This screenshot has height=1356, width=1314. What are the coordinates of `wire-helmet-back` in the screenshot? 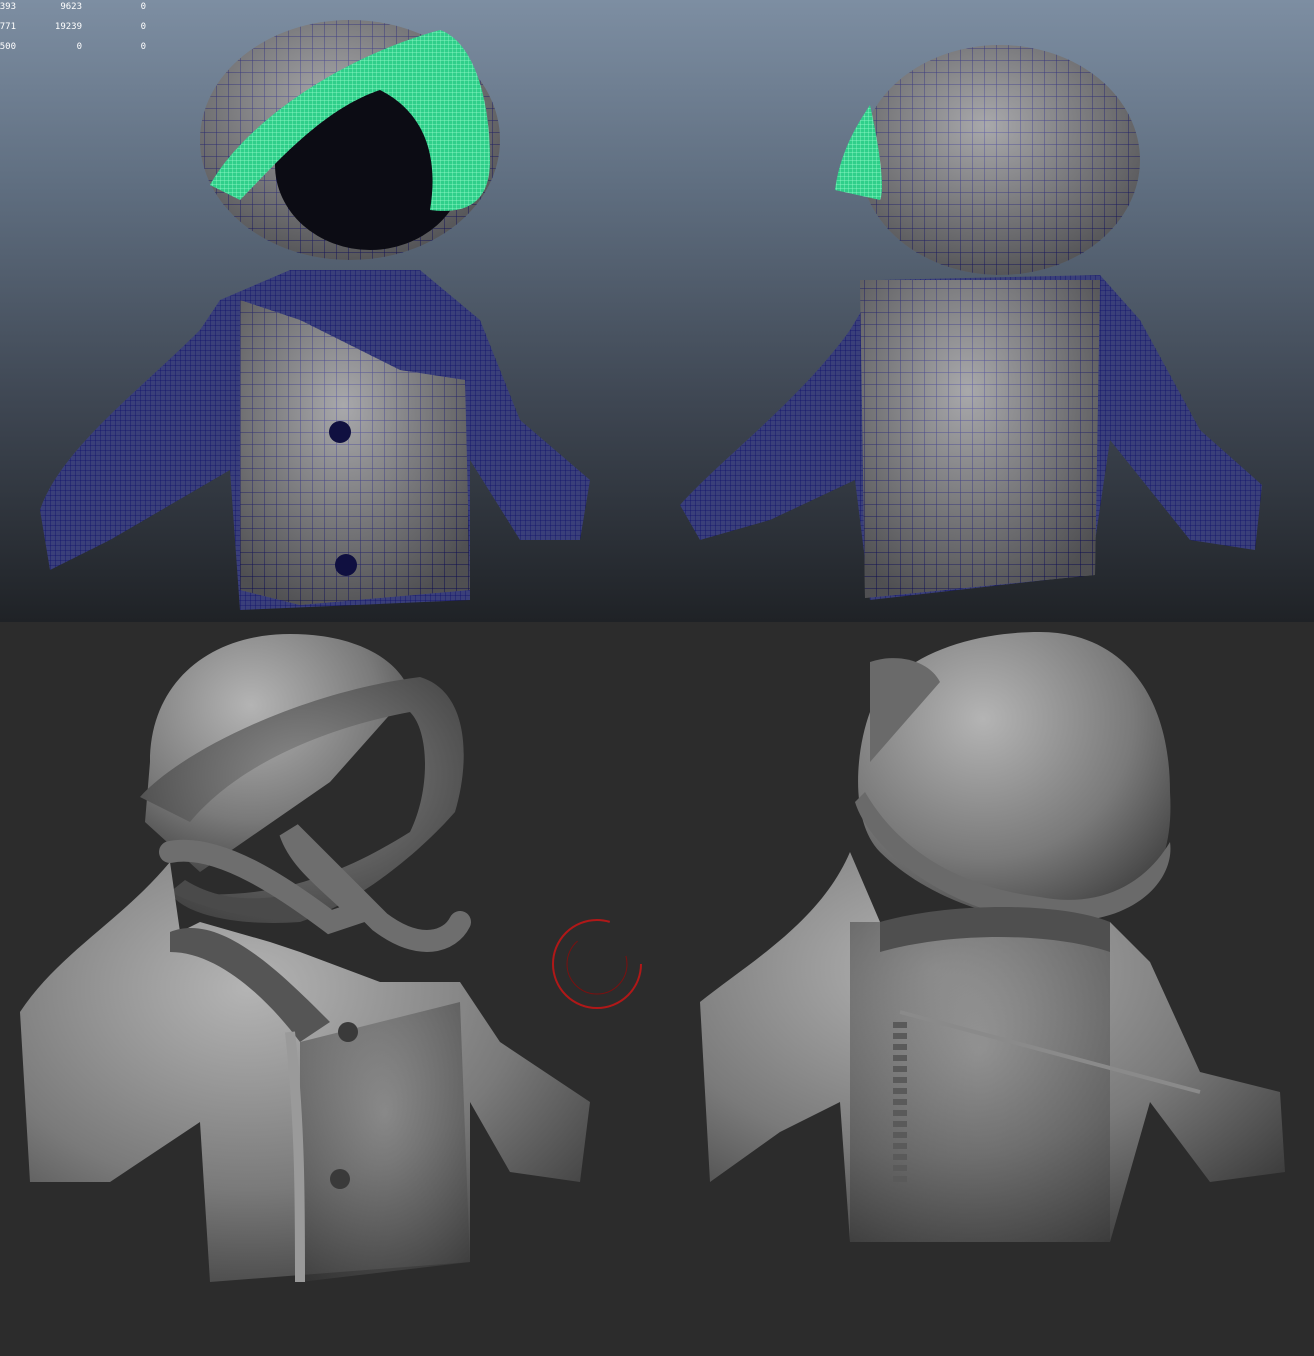 It's located at (987, 160).